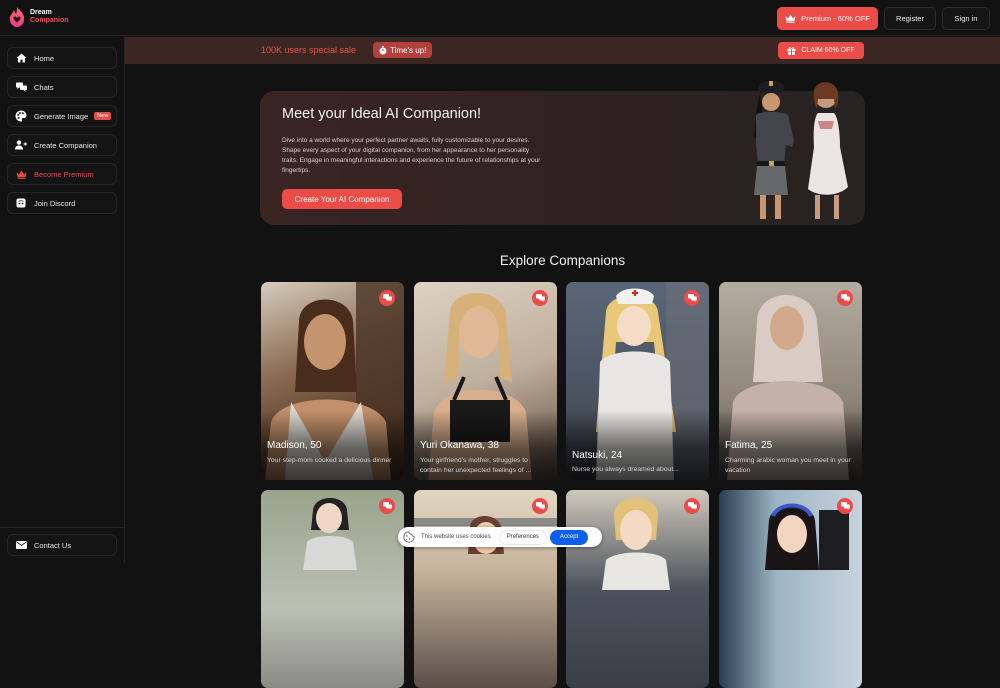 The height and width of the screenshot is (688, 1000). Describe the element at coordinates (835, 18) in the screenshot. I see `premium-offer-label: Premium - 60% OFF` at that location.